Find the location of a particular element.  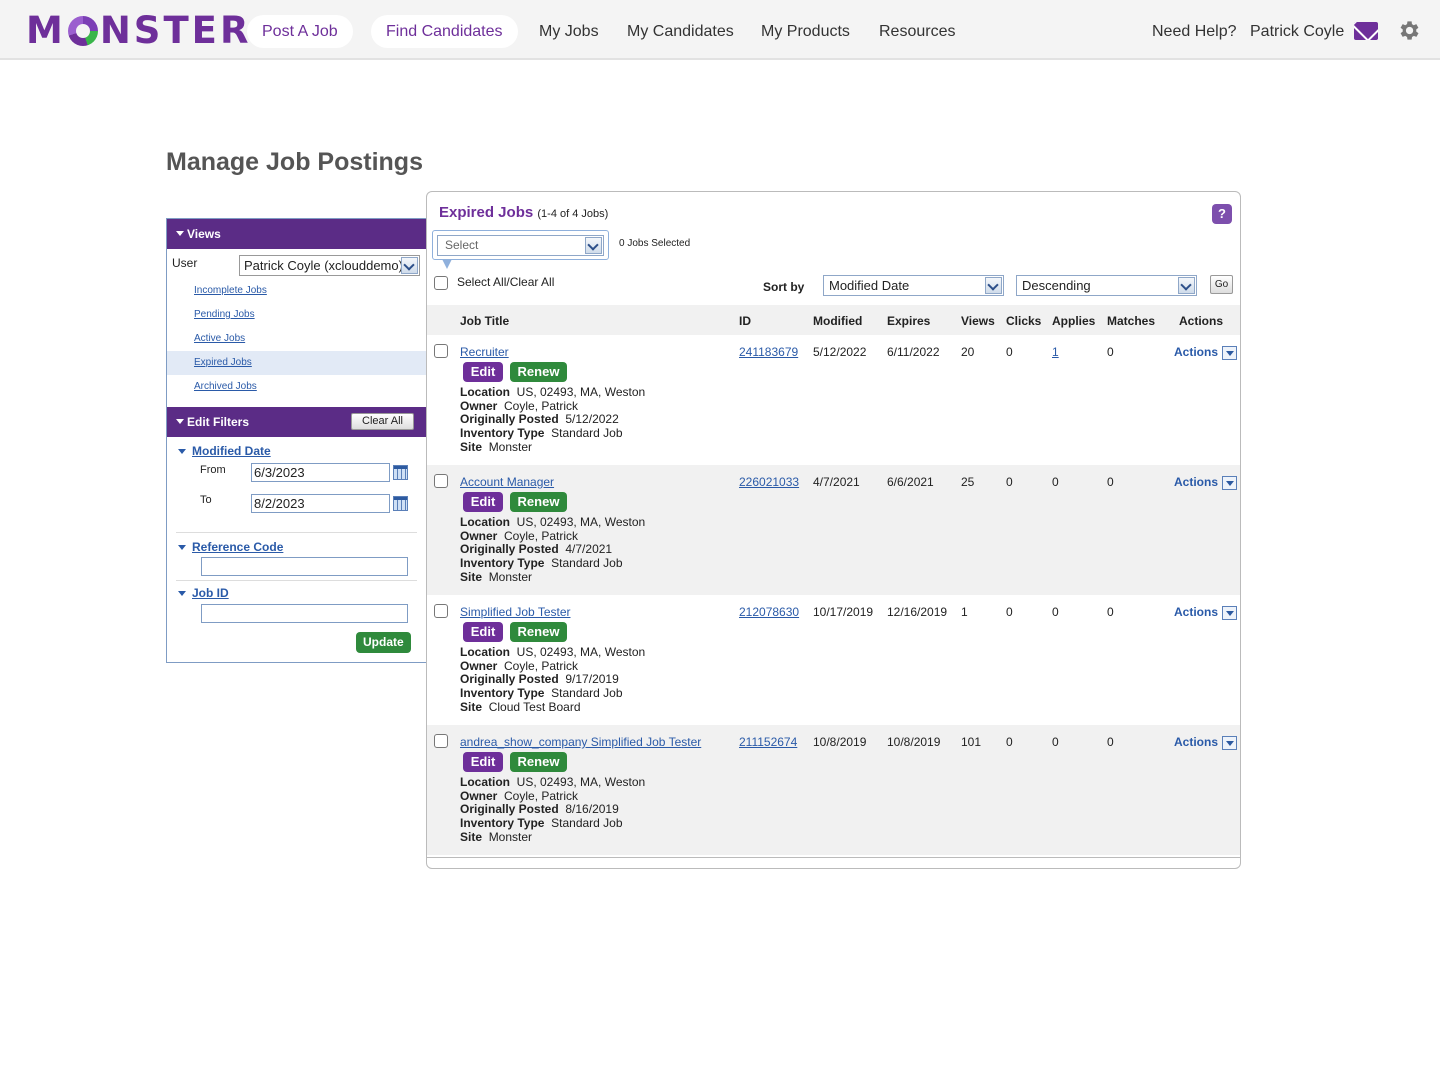

reference-code-filter-title: Reference Code is located at coordinates (237, 547).